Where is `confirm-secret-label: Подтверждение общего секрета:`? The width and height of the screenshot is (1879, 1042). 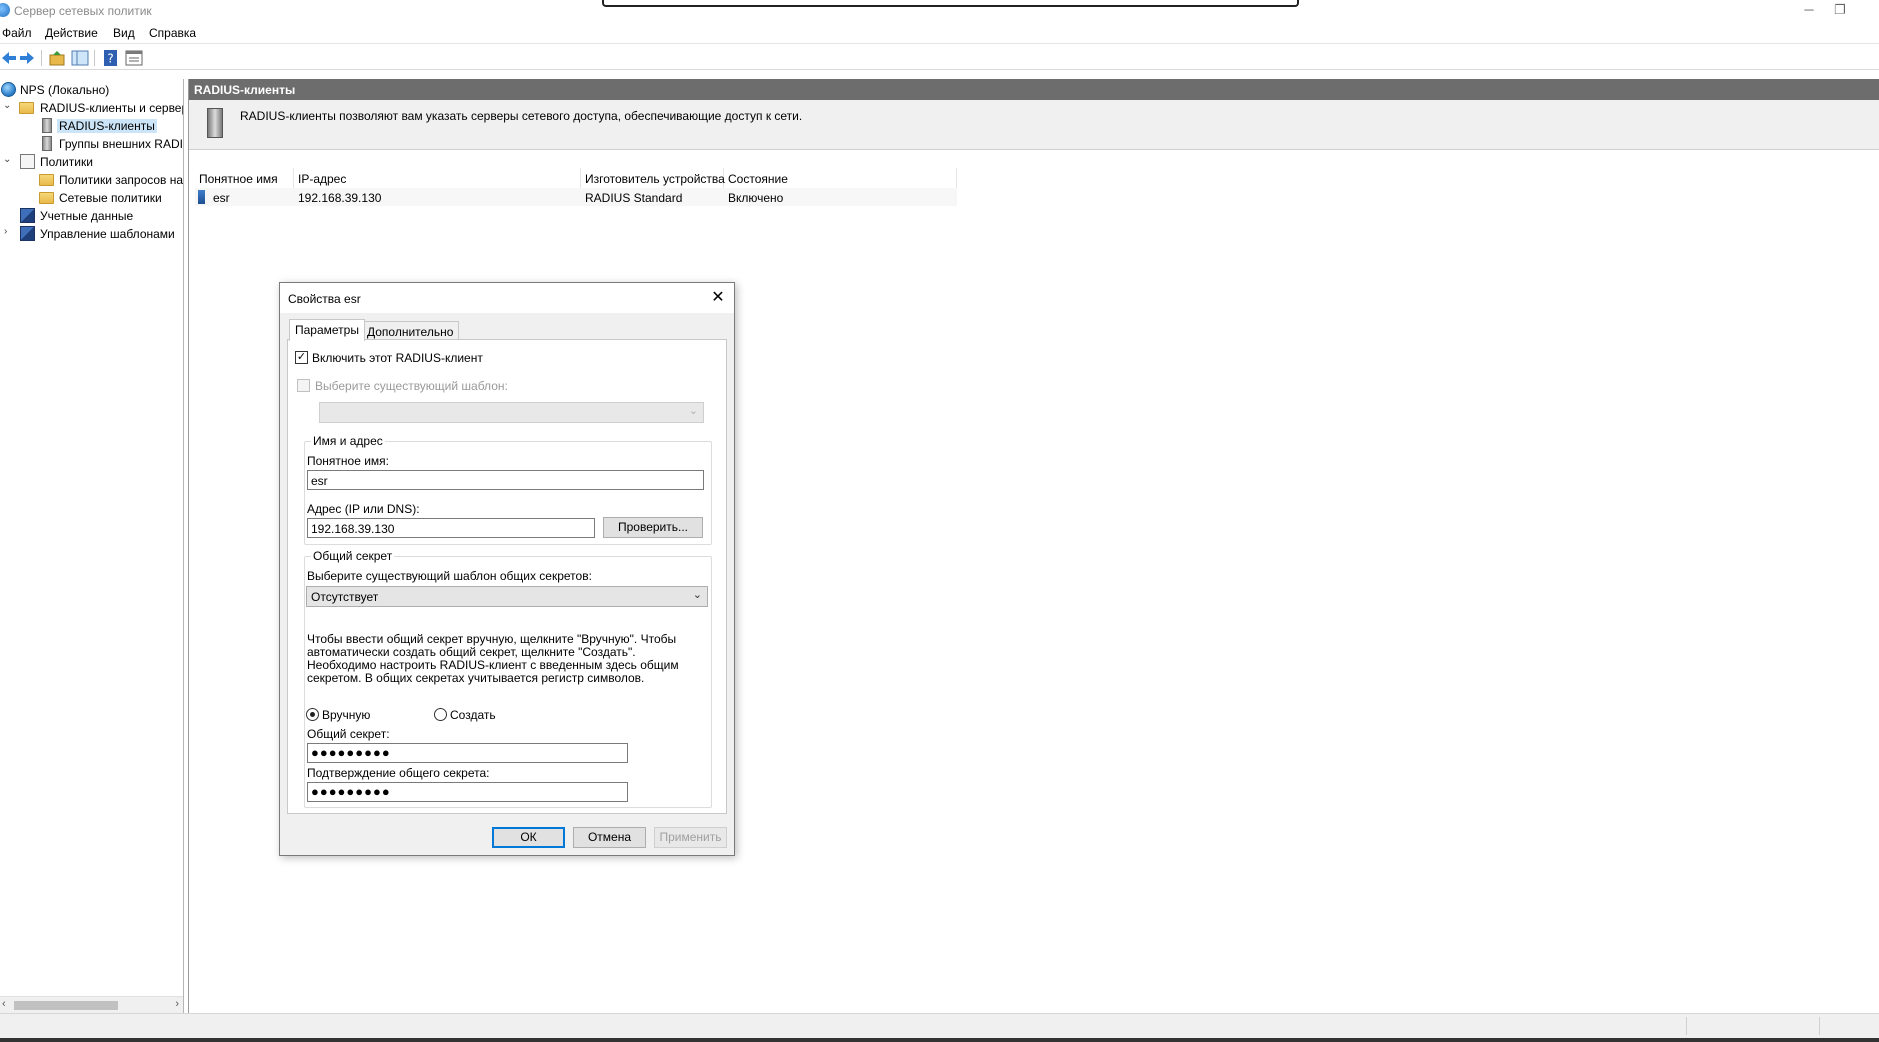 confirm-secret-label: Подтверждение общего секрета: is located at coordinates (398, 773).